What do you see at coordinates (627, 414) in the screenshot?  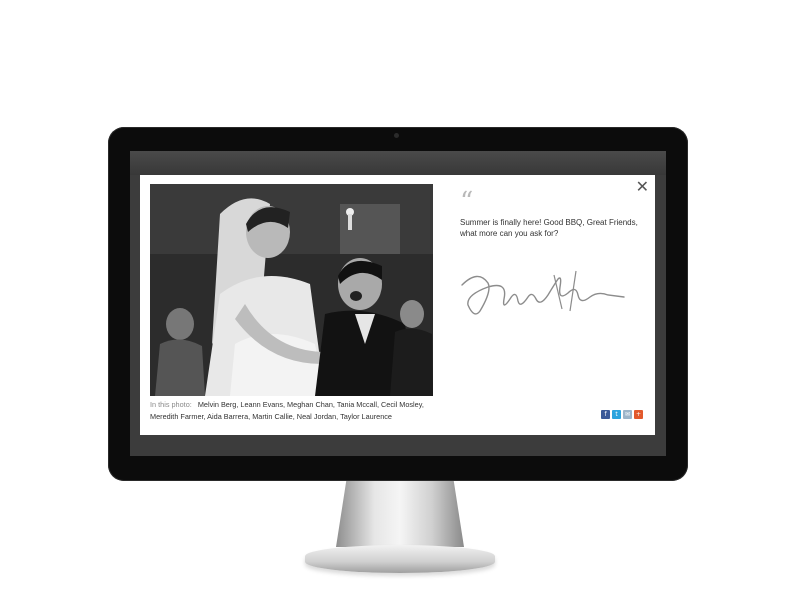 I see `email-icon: ✉` at bounding box center [627, 414].